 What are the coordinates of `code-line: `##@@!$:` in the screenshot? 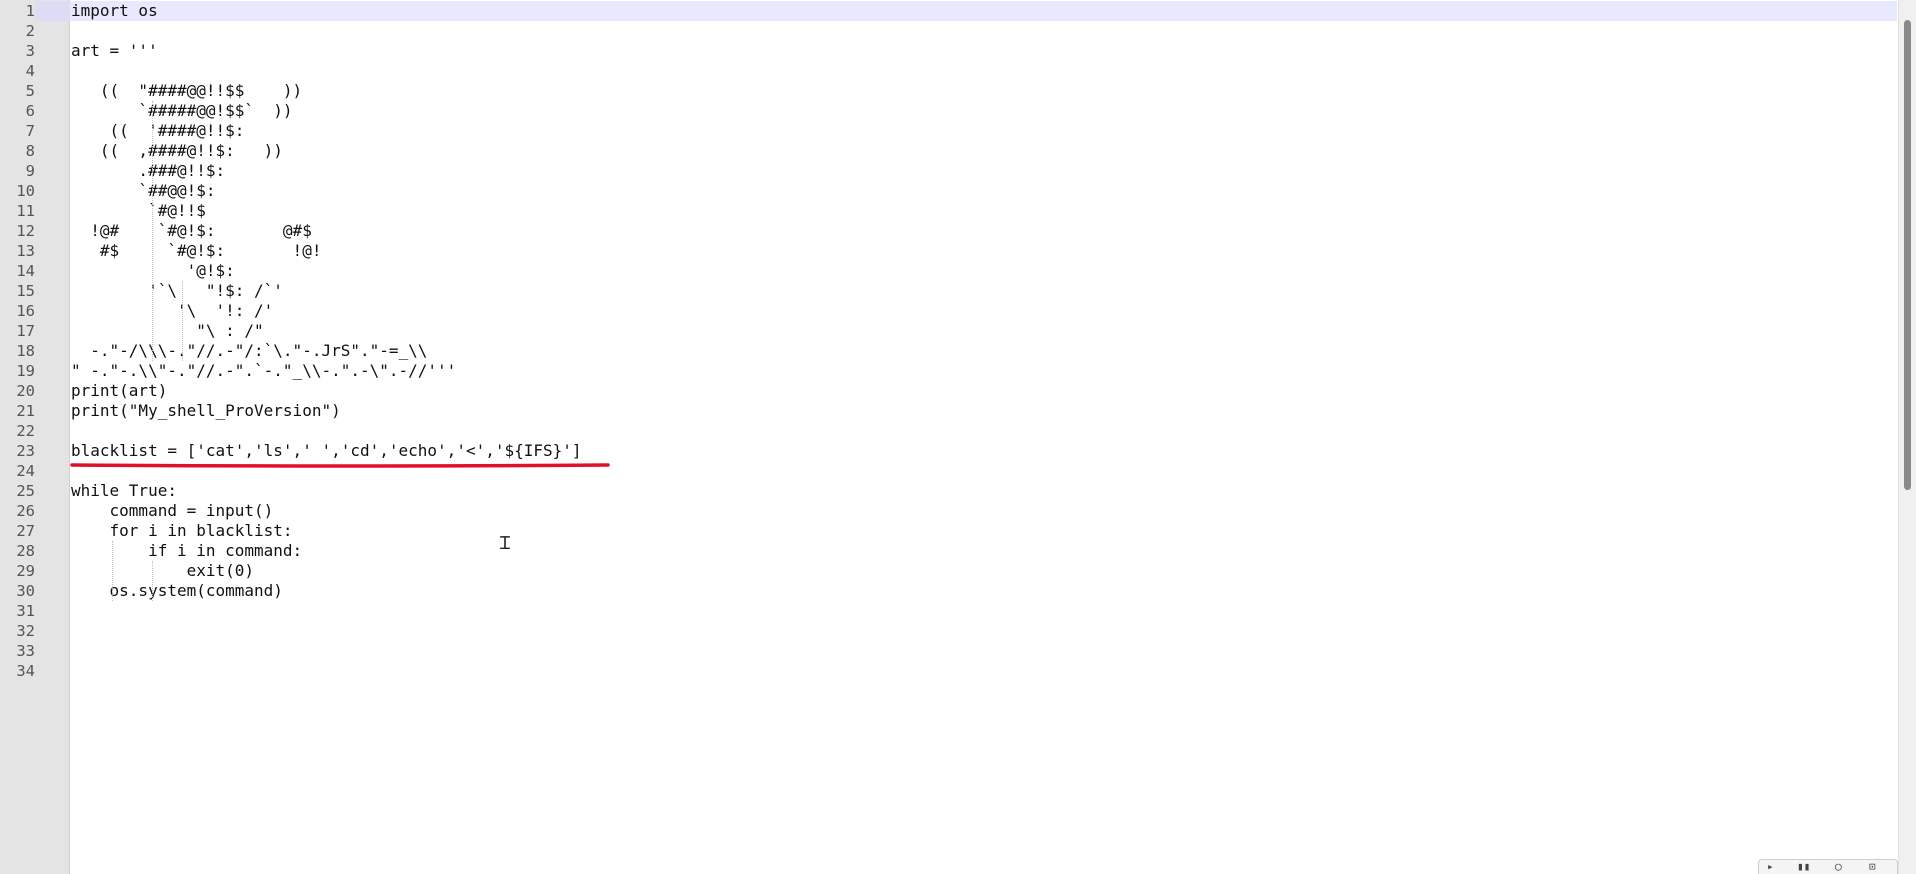 It's located at (983, 191).